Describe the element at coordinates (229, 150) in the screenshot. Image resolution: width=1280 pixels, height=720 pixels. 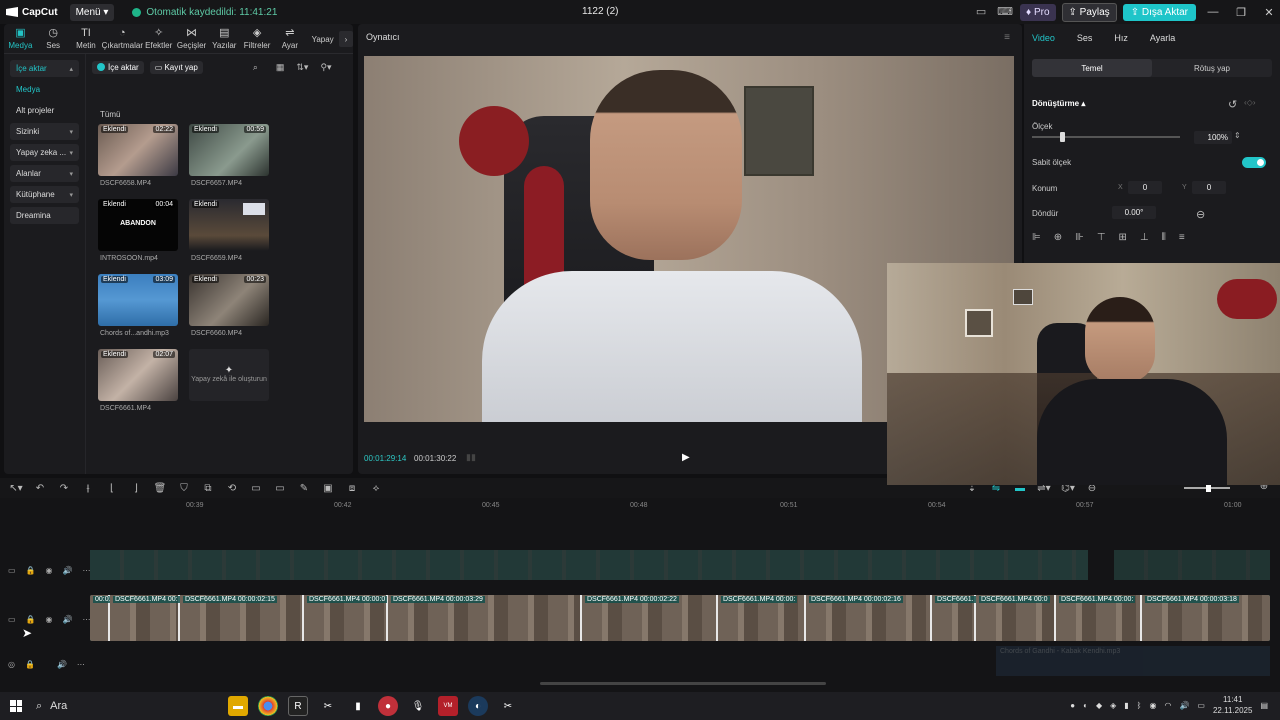
I see `media-thumbnail: Eklendi 00:59` at that location.